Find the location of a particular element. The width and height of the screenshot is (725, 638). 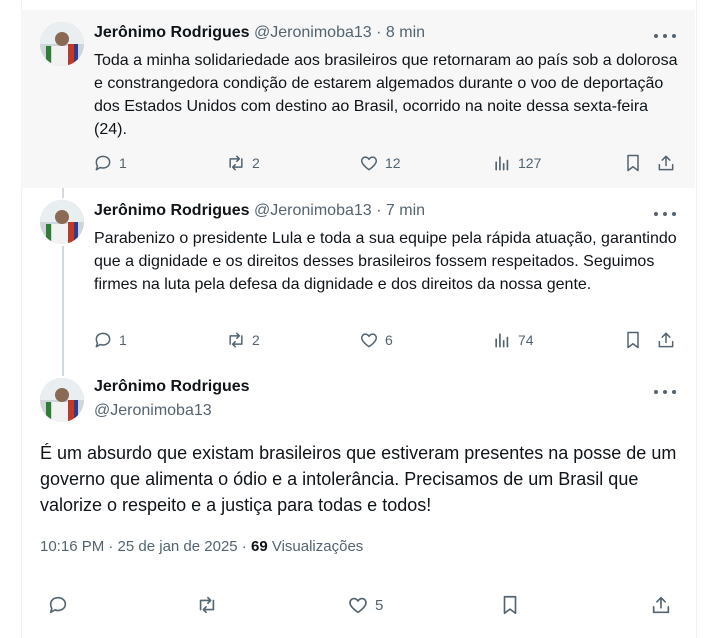

timestamp: 8 min is located at coordinates (405, 32).